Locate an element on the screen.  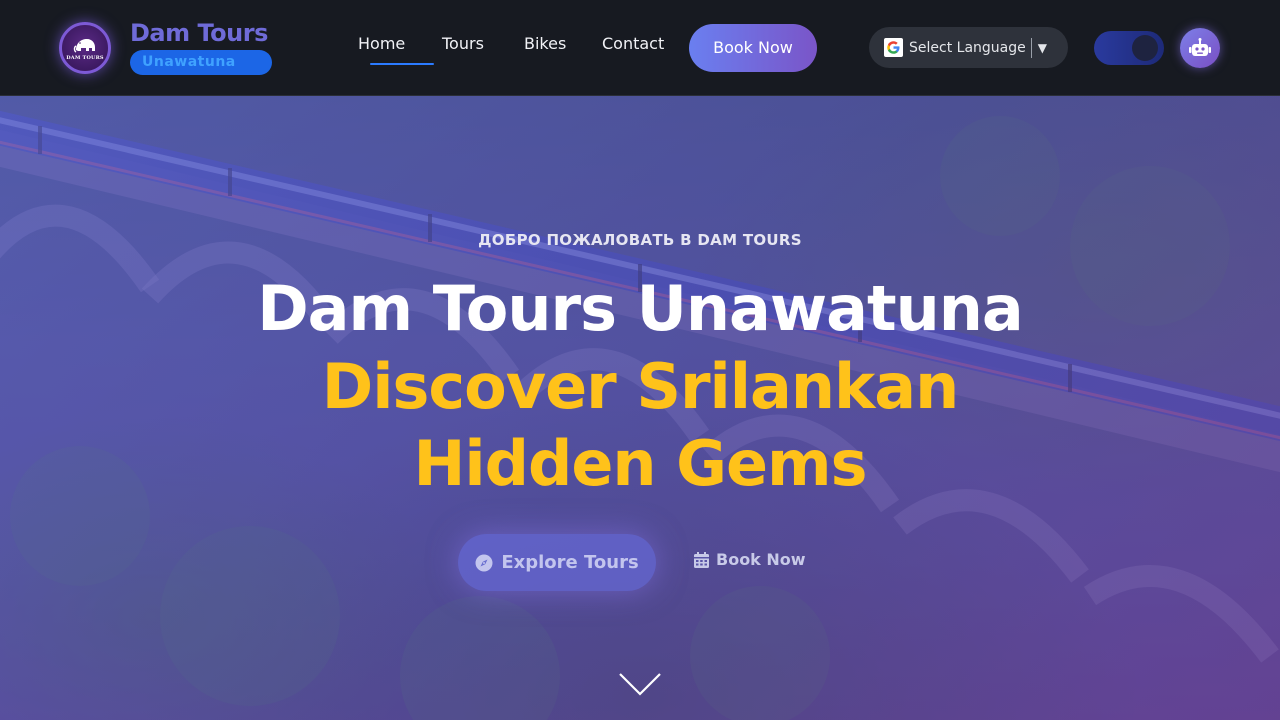
explore-tours-button: Explore Tours is located at coordinates (557, 562).